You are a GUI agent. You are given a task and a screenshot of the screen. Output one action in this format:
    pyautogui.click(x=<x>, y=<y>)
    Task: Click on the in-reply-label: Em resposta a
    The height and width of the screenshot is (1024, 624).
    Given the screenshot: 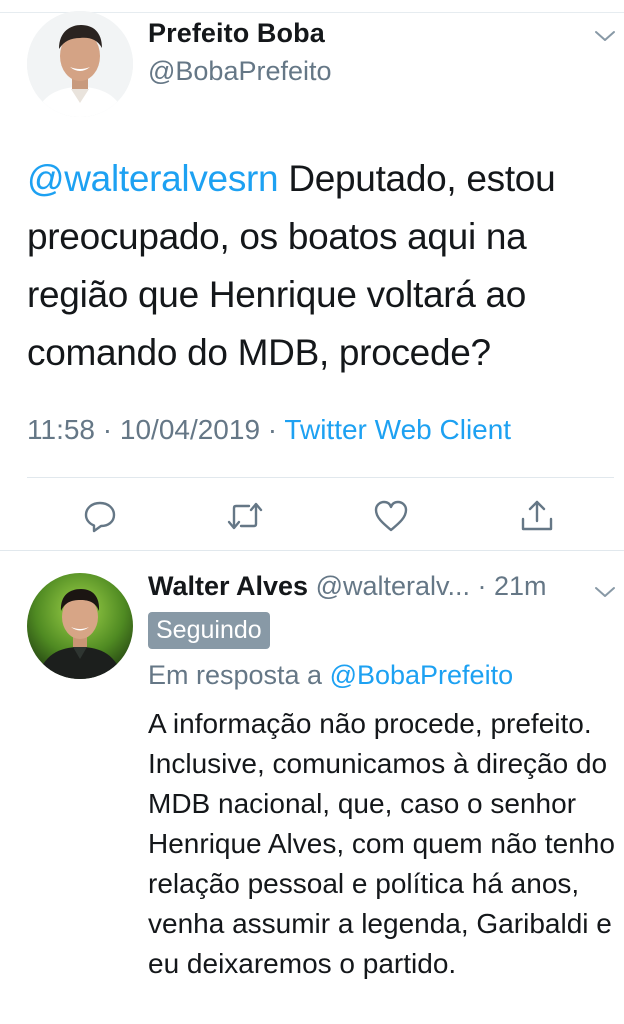 What is the action you would take?
    pyautogui.click(x=239, y=675)
    